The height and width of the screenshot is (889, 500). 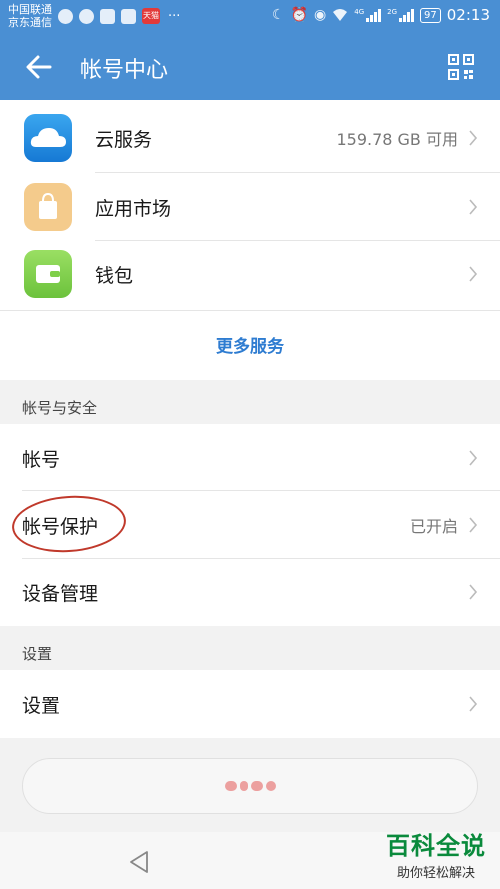 I want to click on carrier-labels: 中国联通 京东通信, so click(x=30, y=16).